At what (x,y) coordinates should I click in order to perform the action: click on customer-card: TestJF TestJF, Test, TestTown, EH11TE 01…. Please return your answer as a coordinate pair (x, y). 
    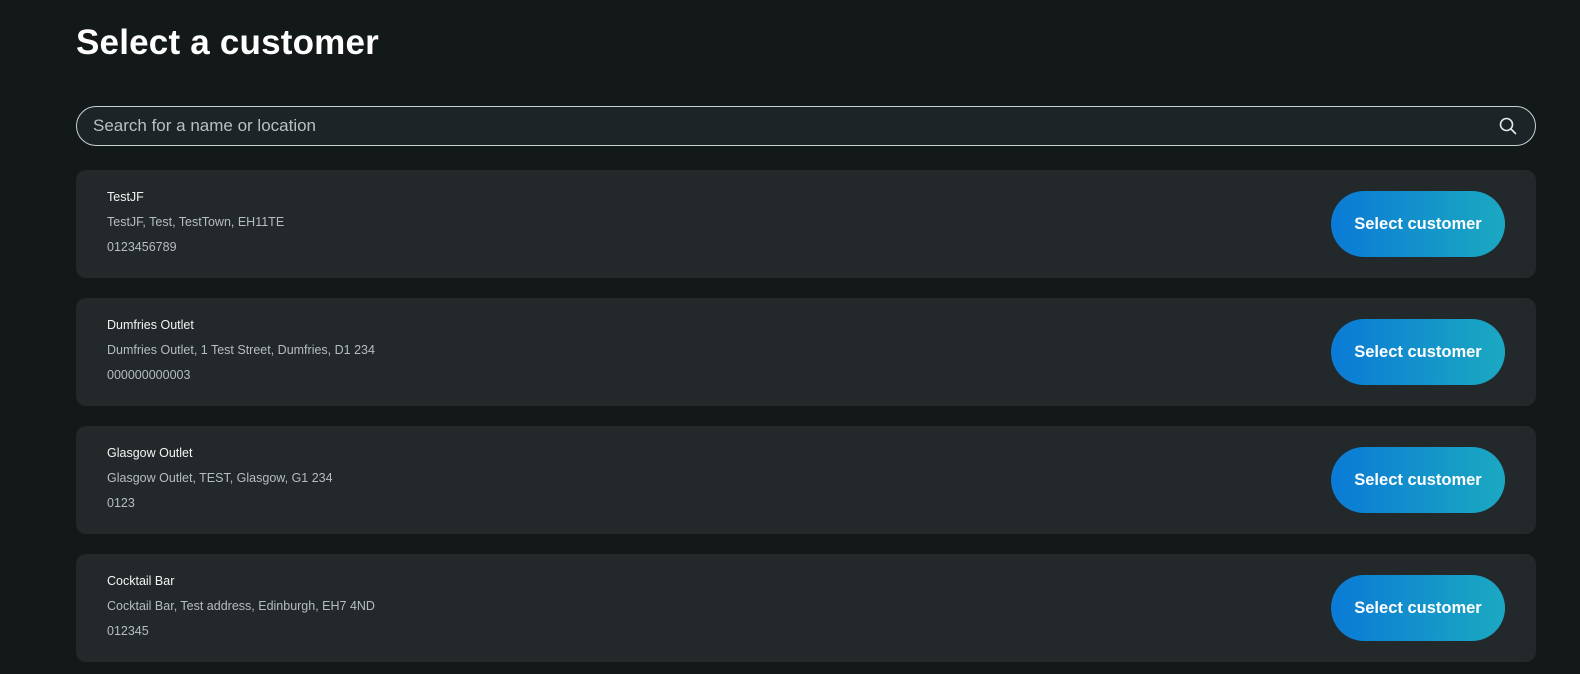
    Looking at the image, I should click on (806, 224).